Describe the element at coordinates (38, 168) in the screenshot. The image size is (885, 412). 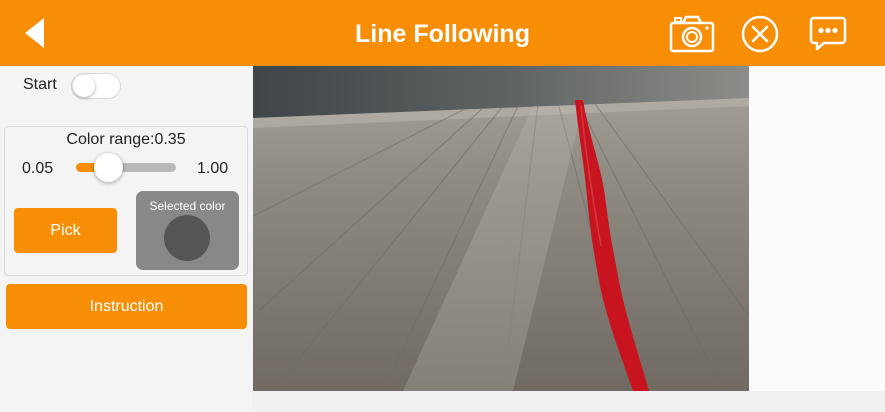
I see `range-min-label: 0.05` at that location.